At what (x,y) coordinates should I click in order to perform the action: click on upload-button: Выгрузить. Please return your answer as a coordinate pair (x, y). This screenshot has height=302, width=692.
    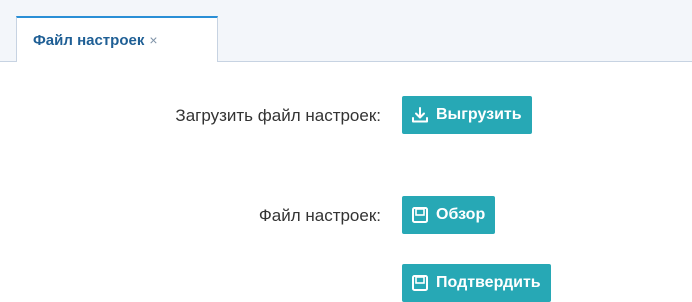
    Looking at the image, I should click on (467, 115).